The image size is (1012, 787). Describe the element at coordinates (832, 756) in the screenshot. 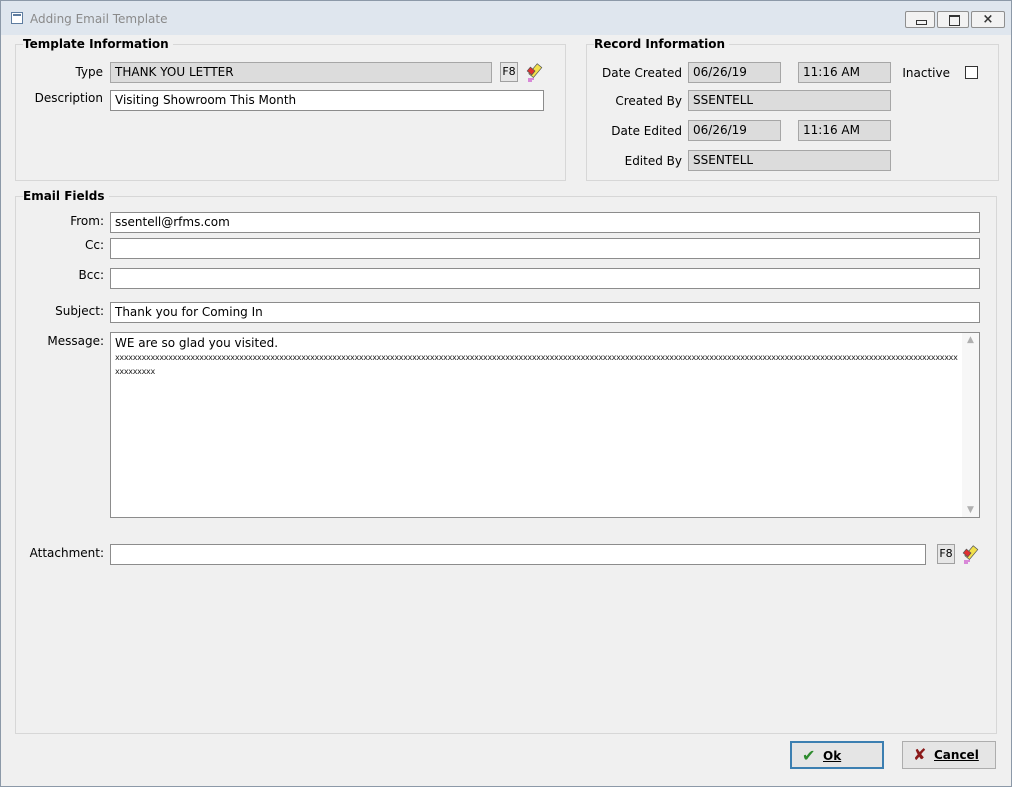

I see `ok-button-label: Ok` at that location.